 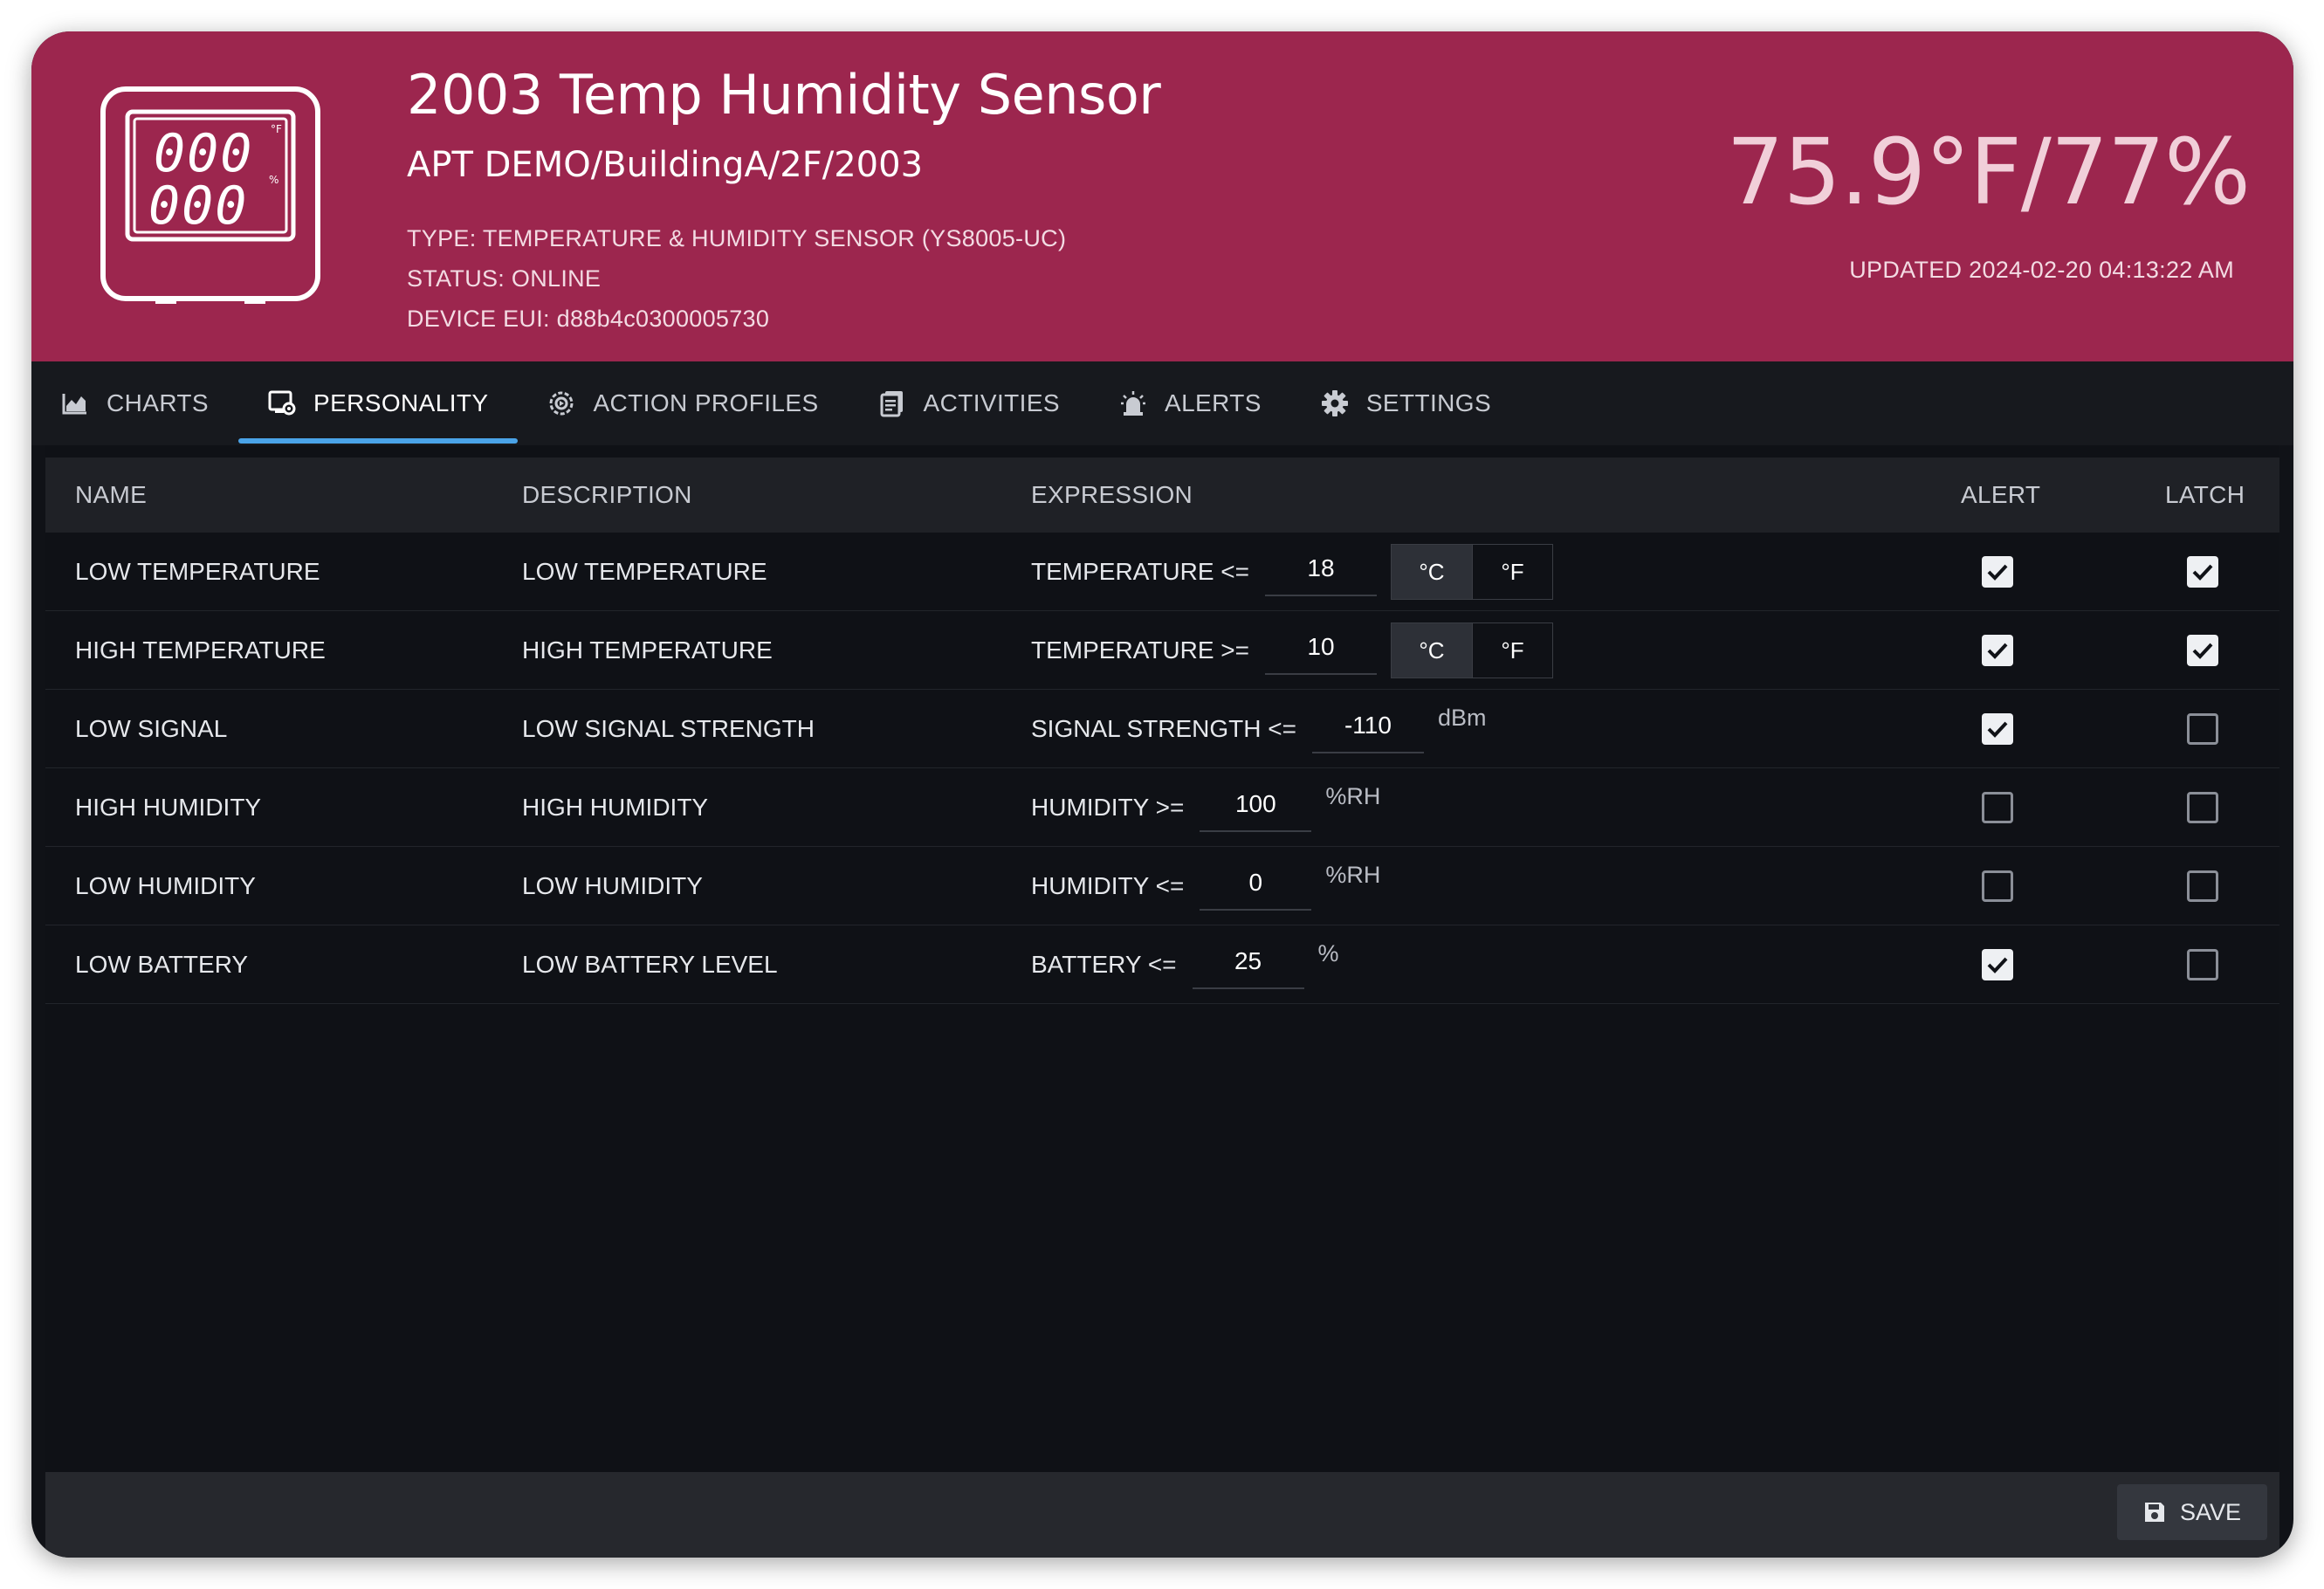 I want to click on tab-charts: CHARTS, so click(x=134, y=403).